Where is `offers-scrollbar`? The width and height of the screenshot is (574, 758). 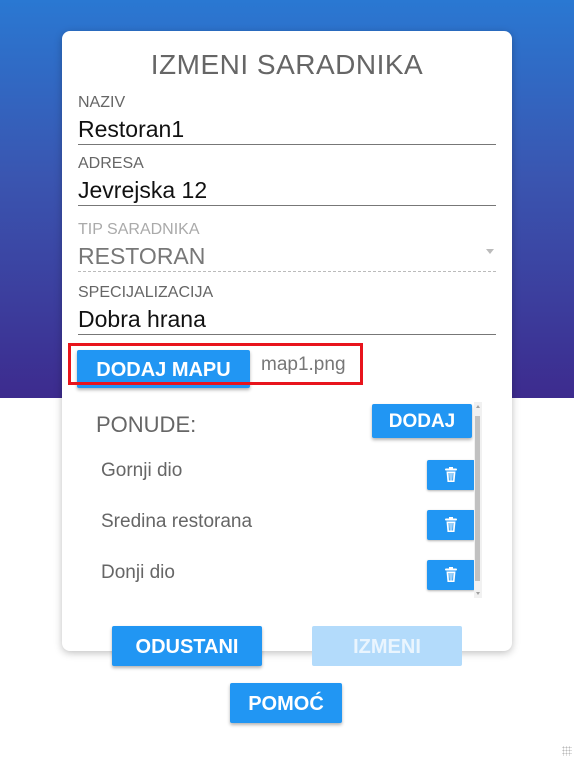
offers-scrollbar is located at coordinates (478, 500).